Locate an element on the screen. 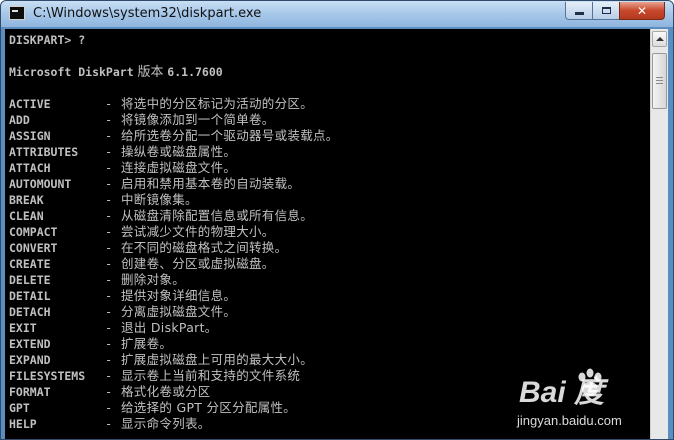 The width and height of the screenshot is (674, 440). maximize-icon is located at coordinates (606, 10).